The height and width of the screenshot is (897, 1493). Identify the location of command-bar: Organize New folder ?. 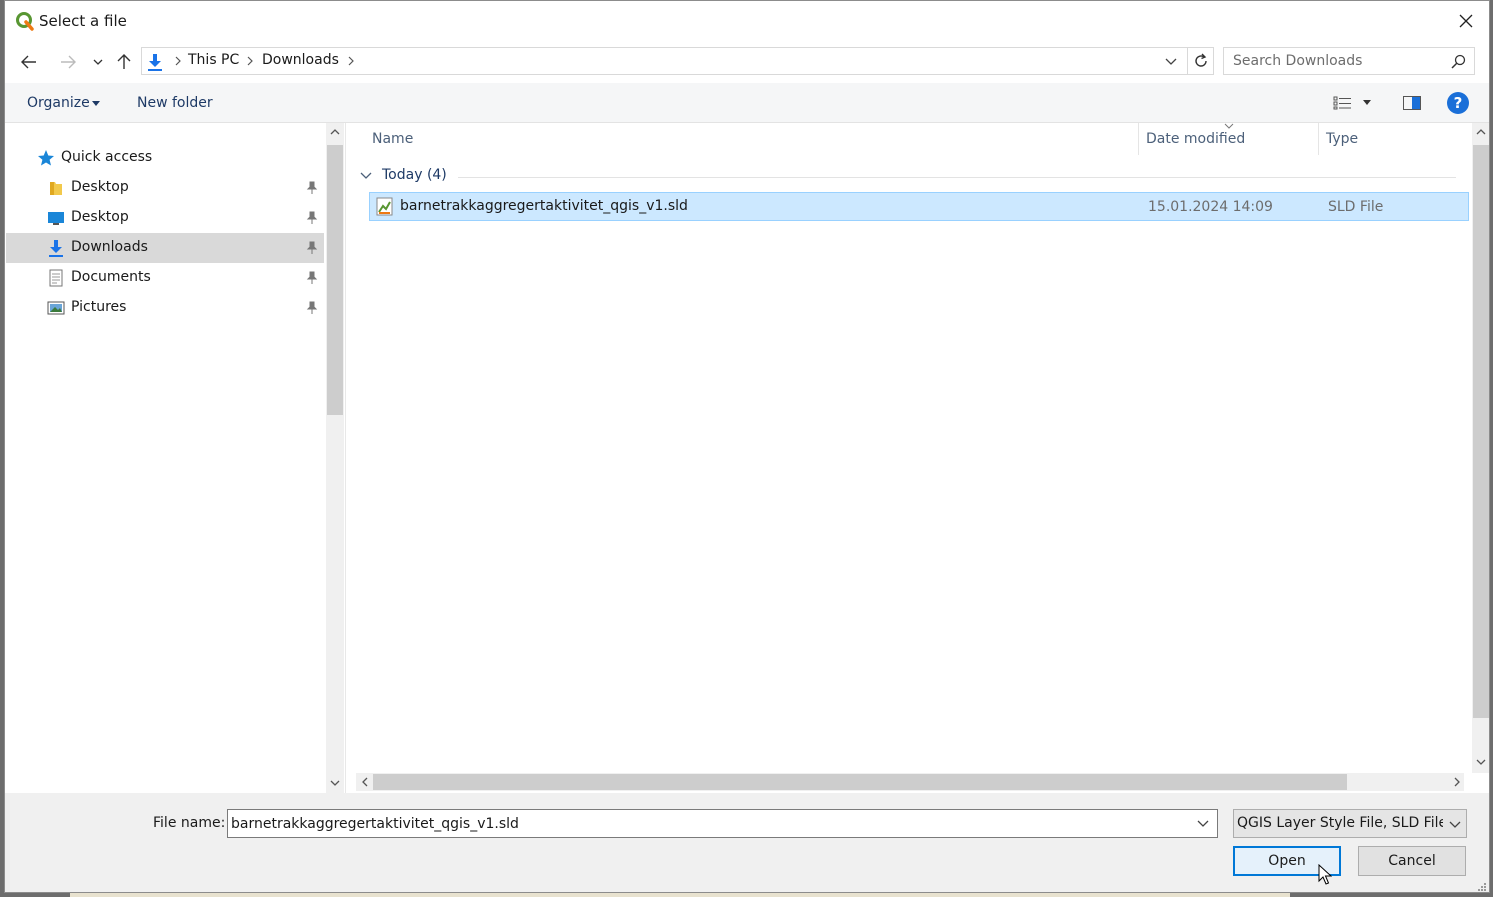
(747, 103).